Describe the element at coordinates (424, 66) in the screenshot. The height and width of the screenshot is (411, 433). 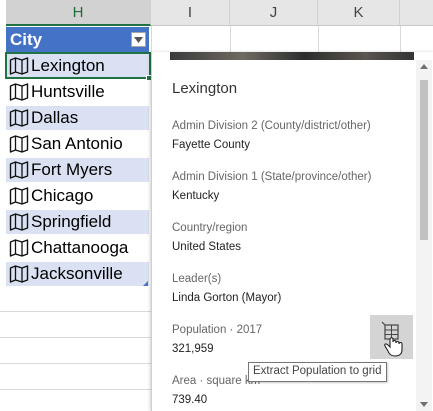
I see `scroll-up-arrow-icon` at that location.